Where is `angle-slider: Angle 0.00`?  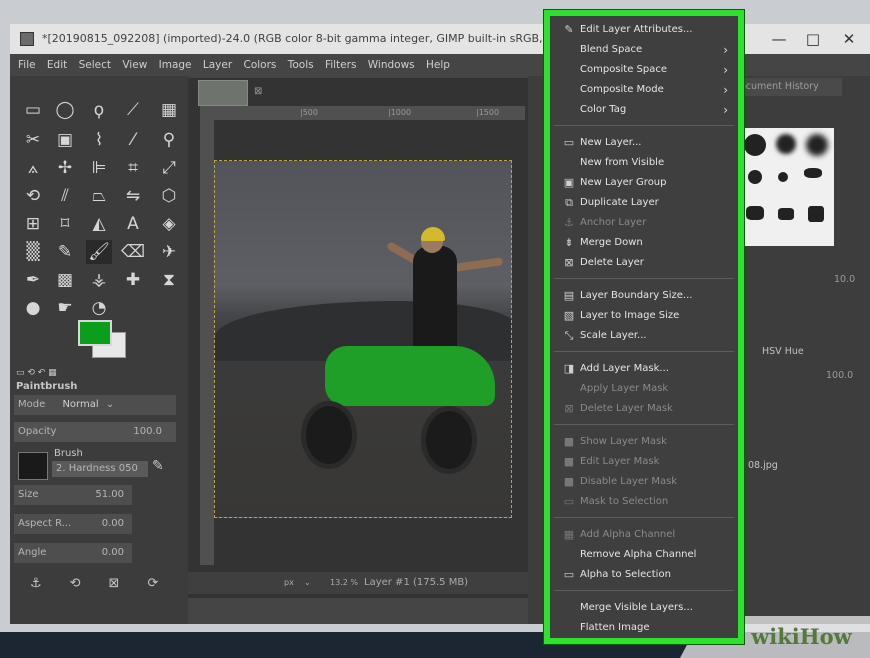 angle-slider: Angle 0.00 is located at coordinates (73, 553).